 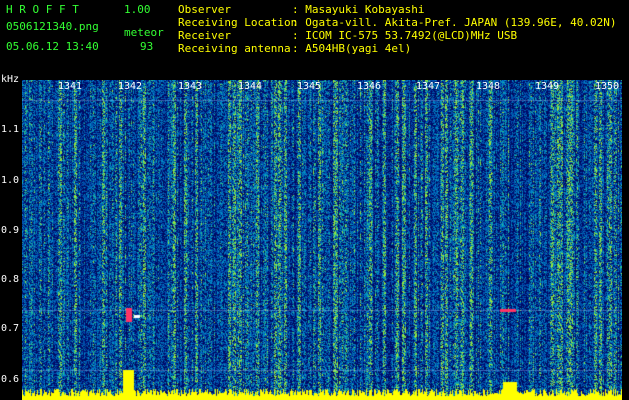 I want to click on antenna-value: : A504HB(yagi 4el), so click(x=352, y=48).